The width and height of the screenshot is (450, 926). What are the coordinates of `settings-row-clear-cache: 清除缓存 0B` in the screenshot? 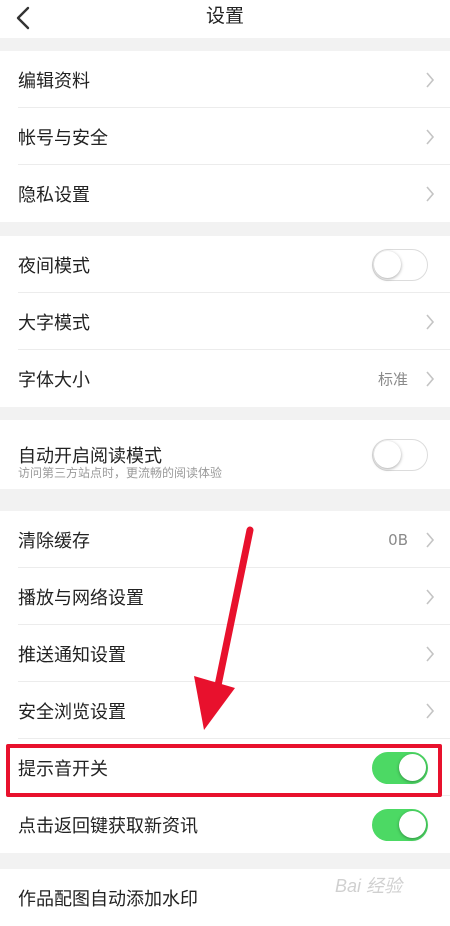 It's located at (225, 539).